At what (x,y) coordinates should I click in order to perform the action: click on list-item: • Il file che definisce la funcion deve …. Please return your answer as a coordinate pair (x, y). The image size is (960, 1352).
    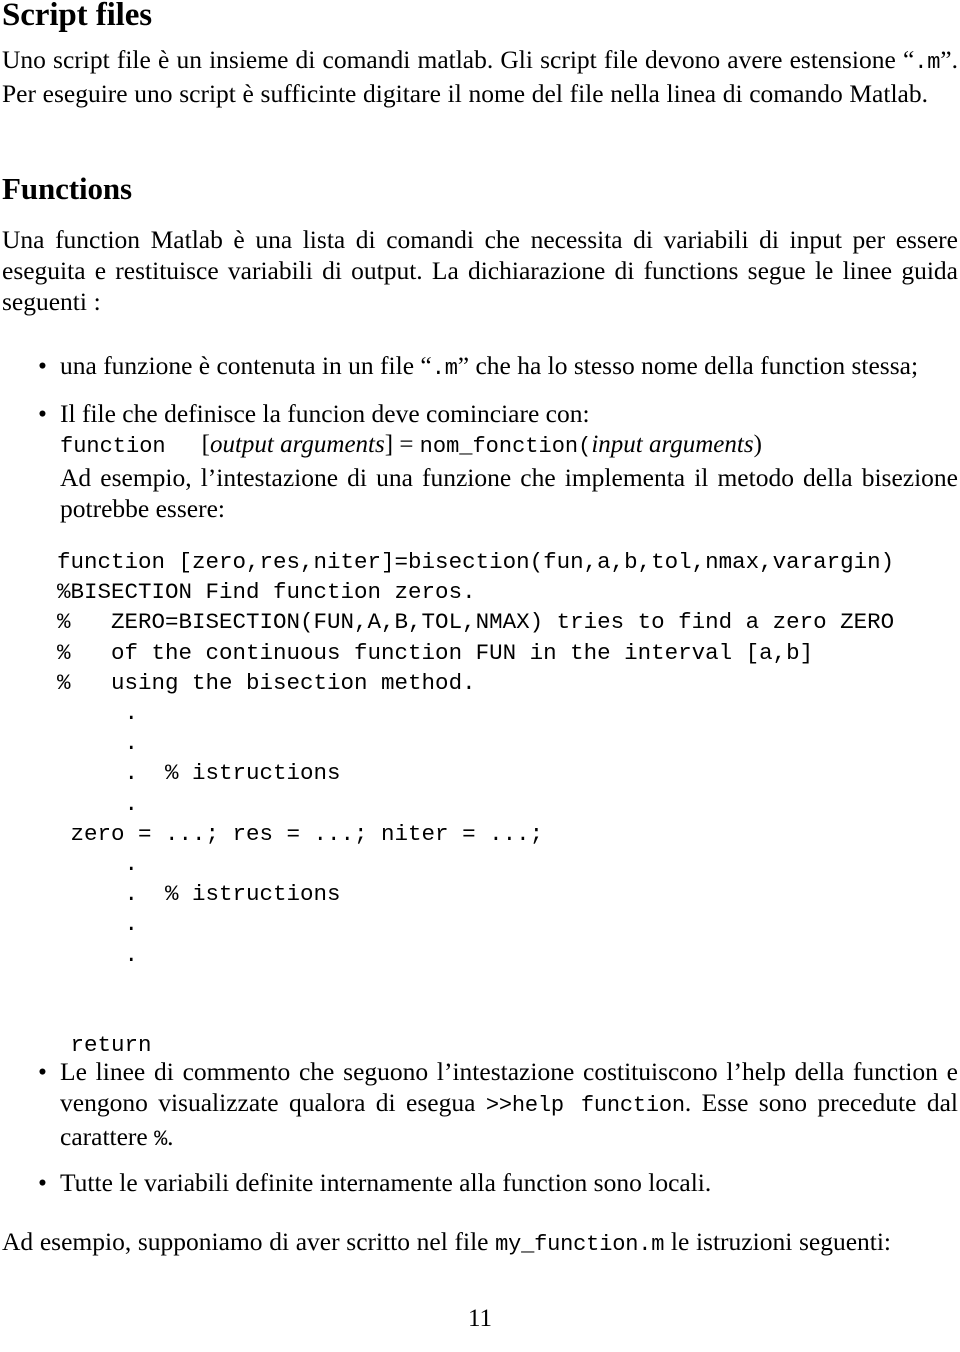
    Looking at the image, I should click on (479, 461).